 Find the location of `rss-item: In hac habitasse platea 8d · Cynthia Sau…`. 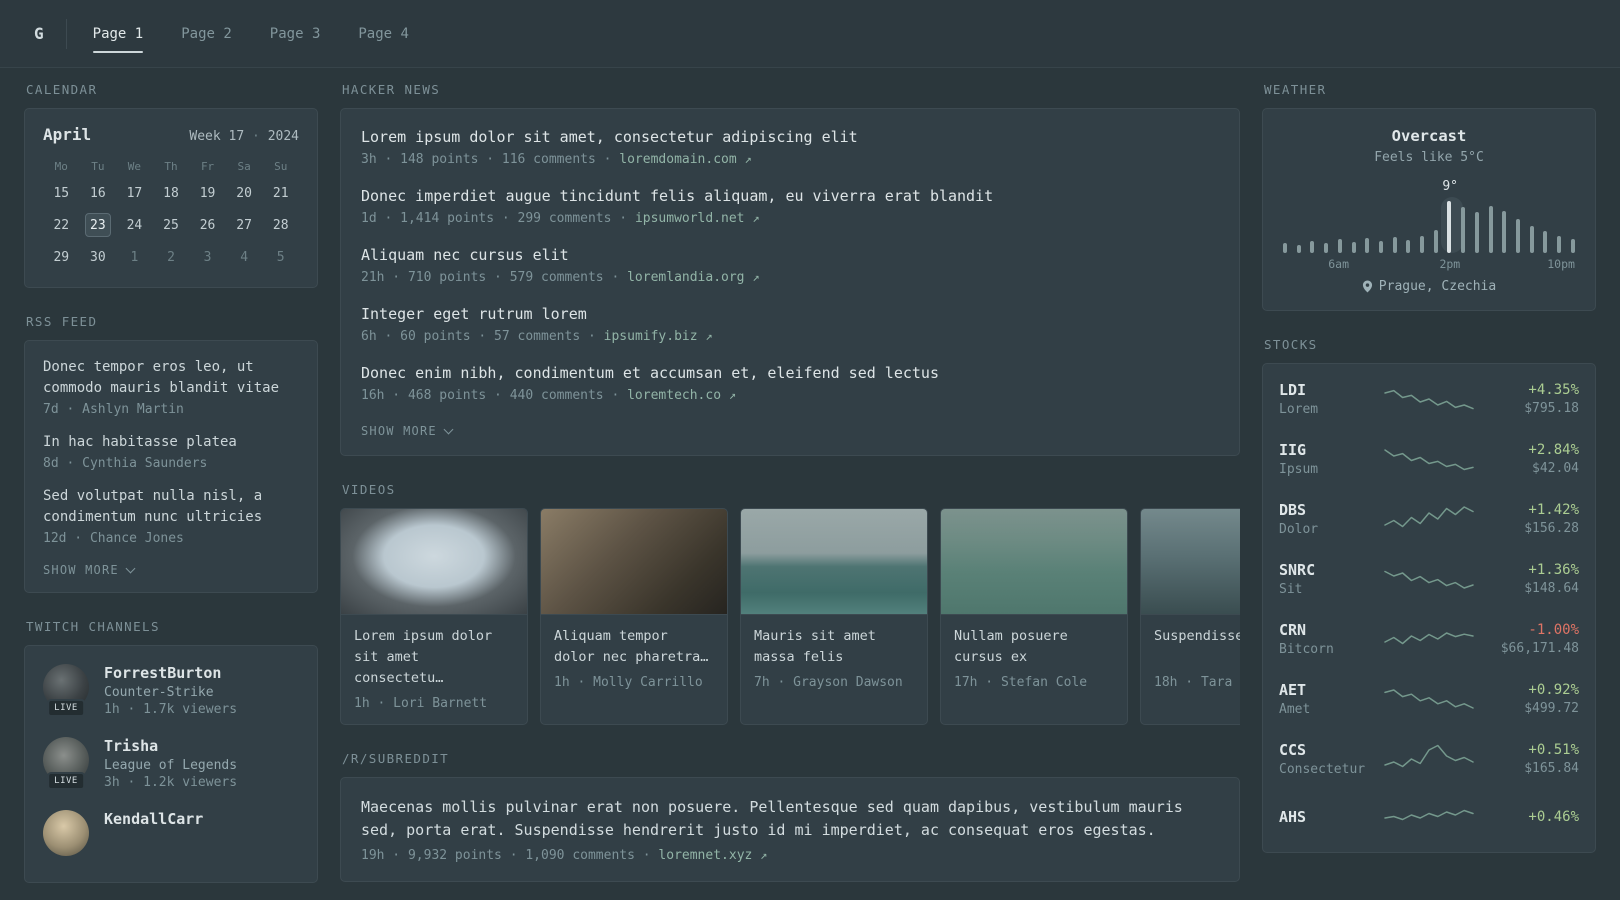

rss-item: In hac habitasse platea 8d · Cynthia Sau… is located at coordinates (171, 451).